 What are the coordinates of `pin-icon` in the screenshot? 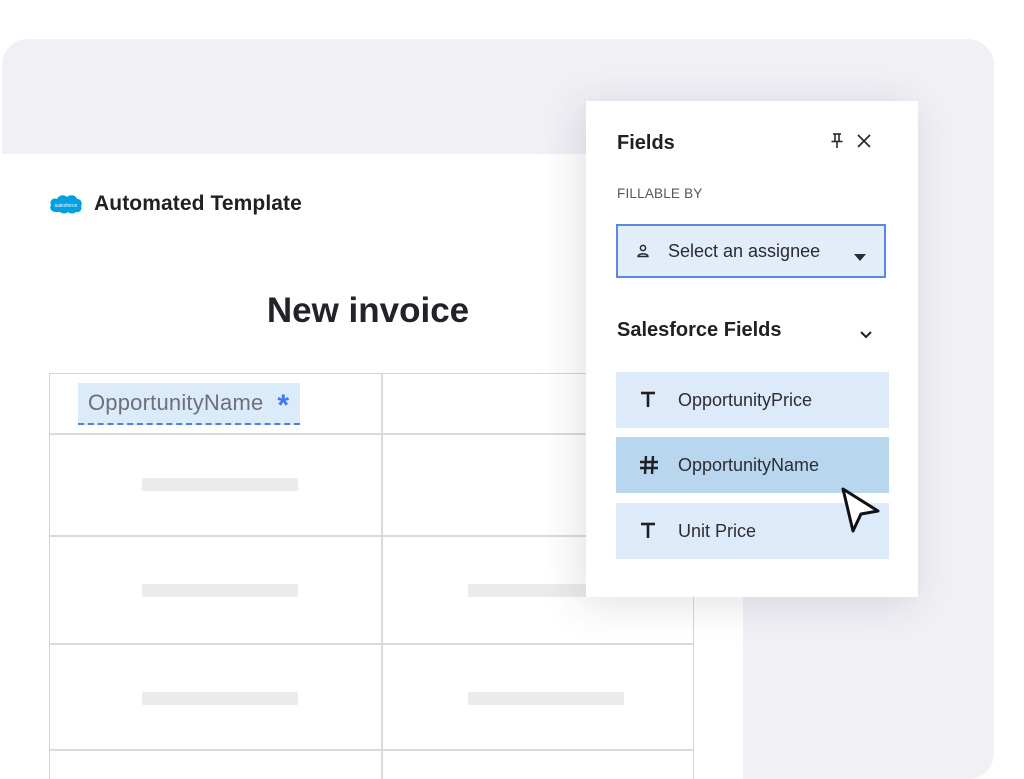 It's located at (837, 141).